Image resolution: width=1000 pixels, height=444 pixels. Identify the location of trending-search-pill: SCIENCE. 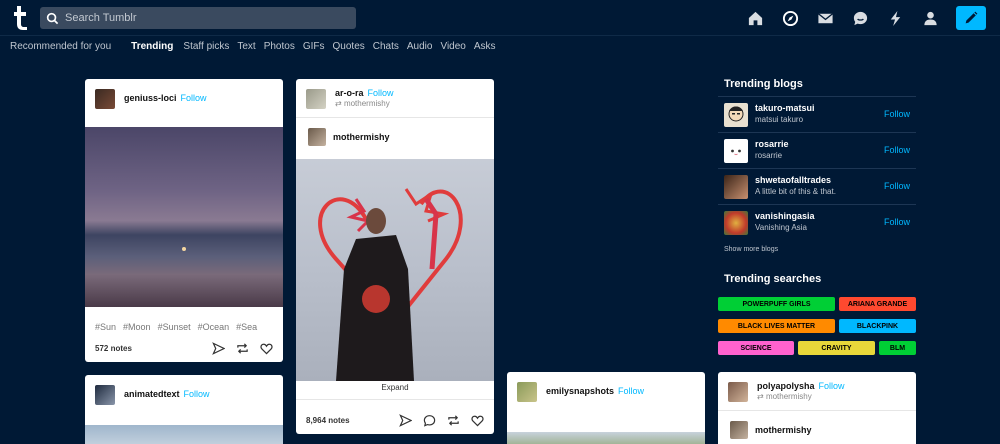
(756, 348).